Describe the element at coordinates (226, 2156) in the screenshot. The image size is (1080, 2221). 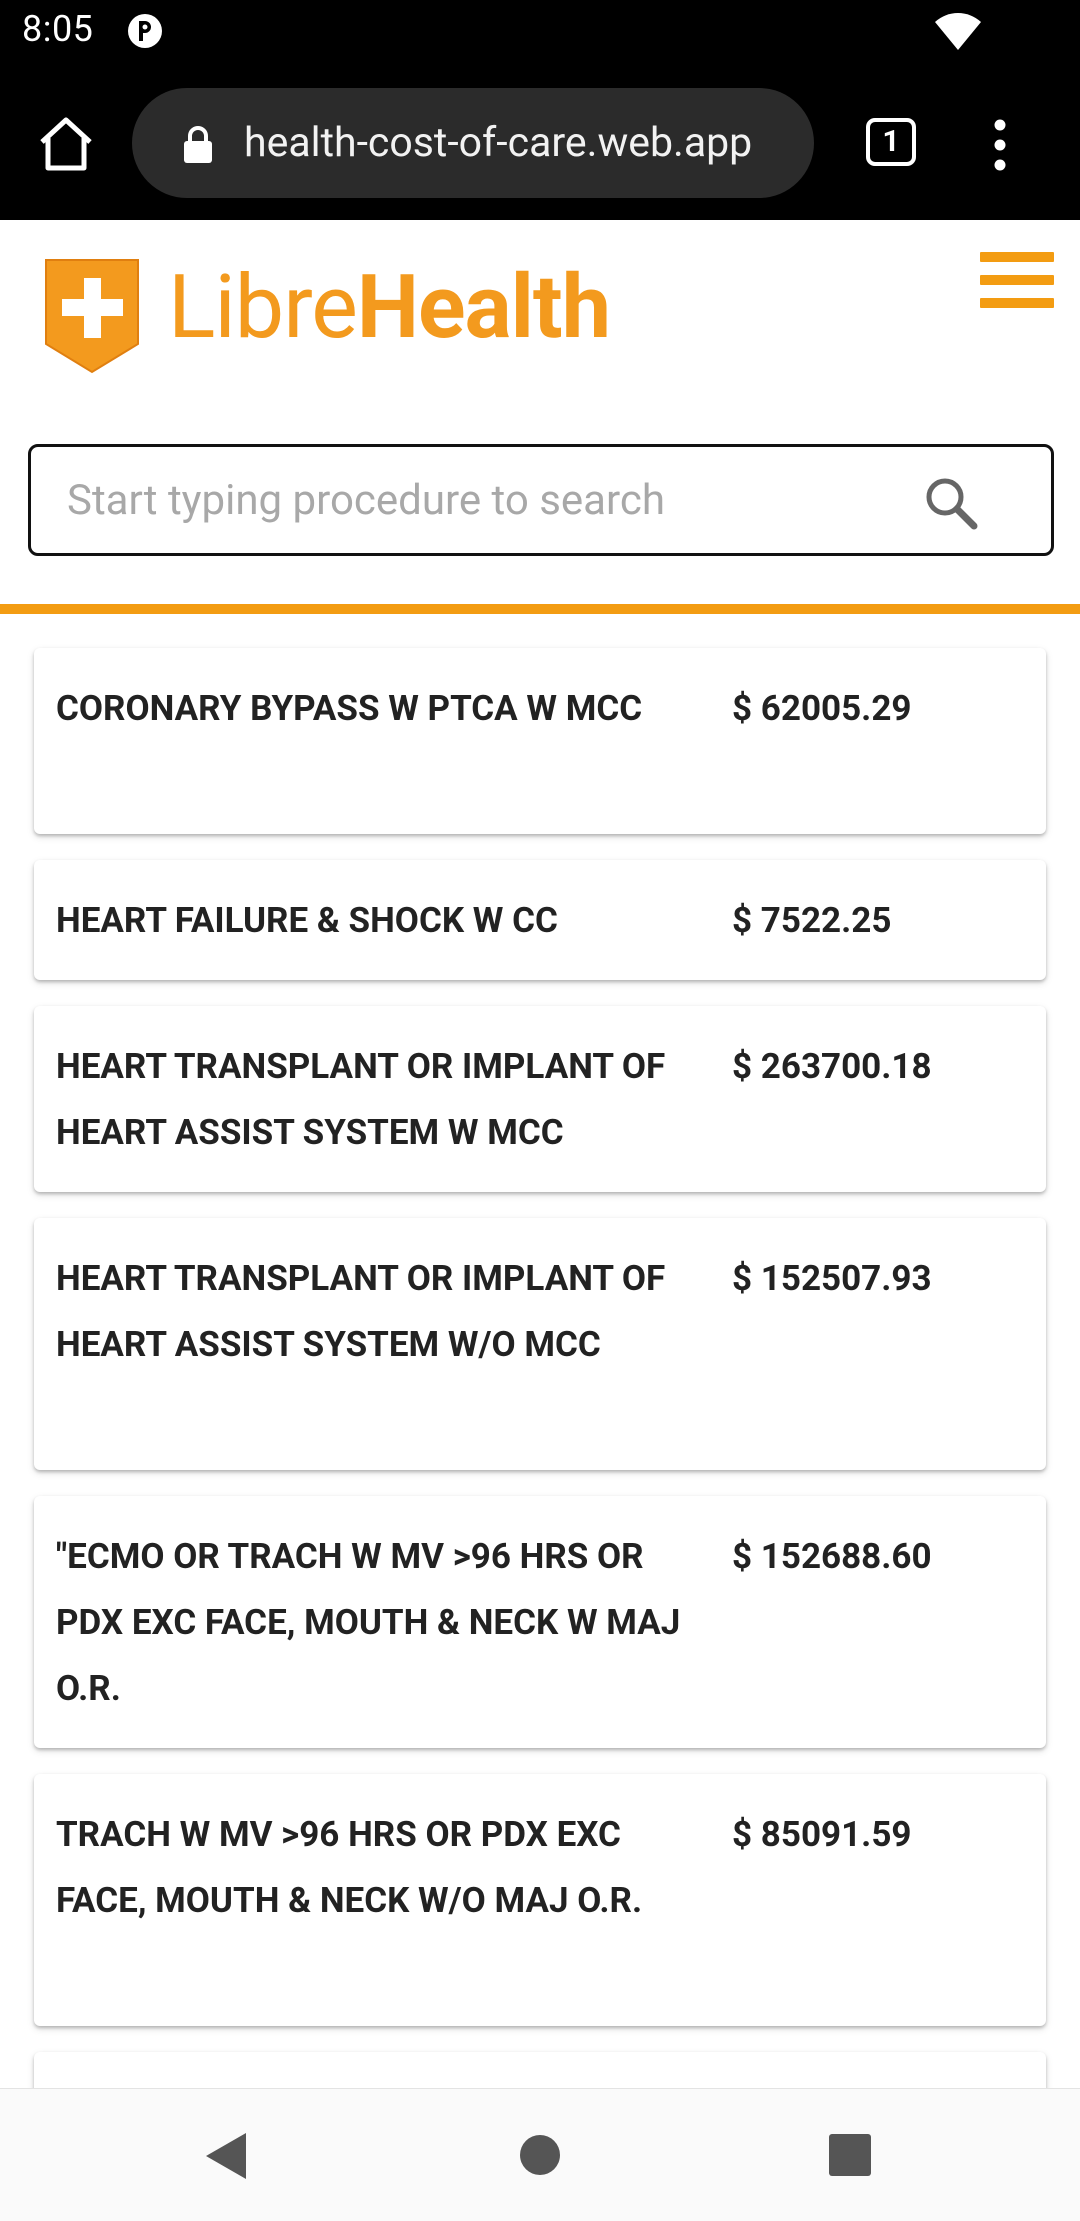
I see `back-icon` at that location.